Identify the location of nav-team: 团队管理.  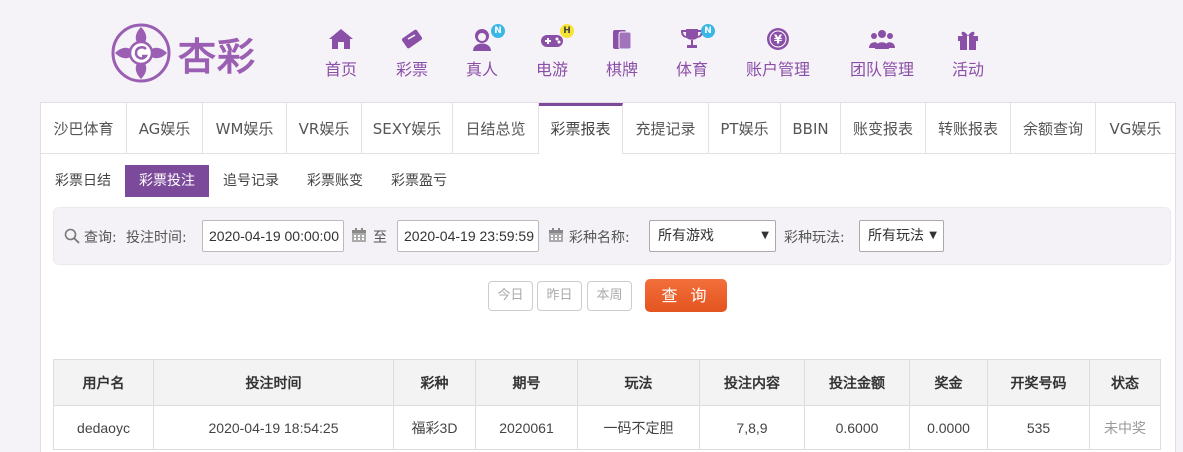
(882, 54).